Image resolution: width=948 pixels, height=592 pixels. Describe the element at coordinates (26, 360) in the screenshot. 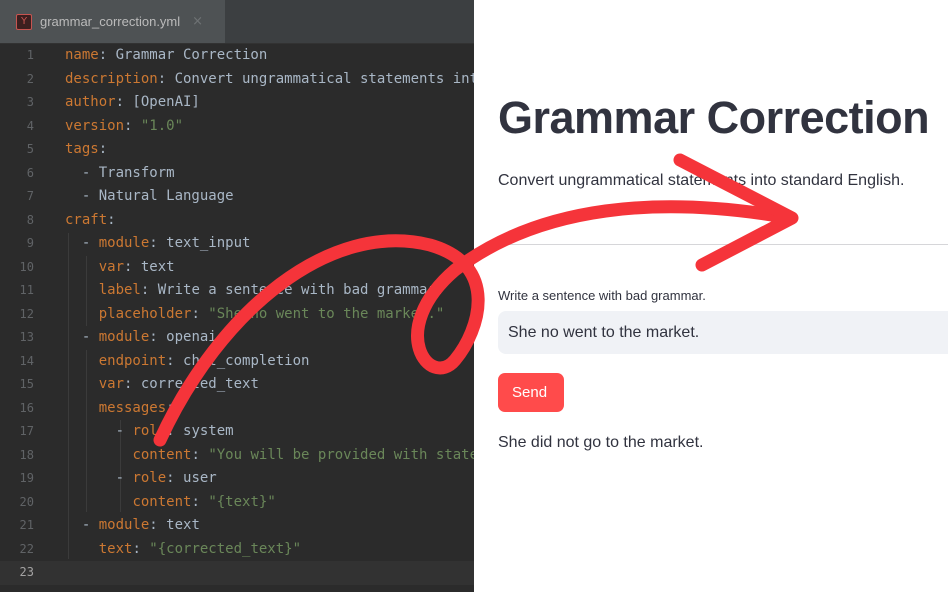

I see `line-number: 14` at that location.